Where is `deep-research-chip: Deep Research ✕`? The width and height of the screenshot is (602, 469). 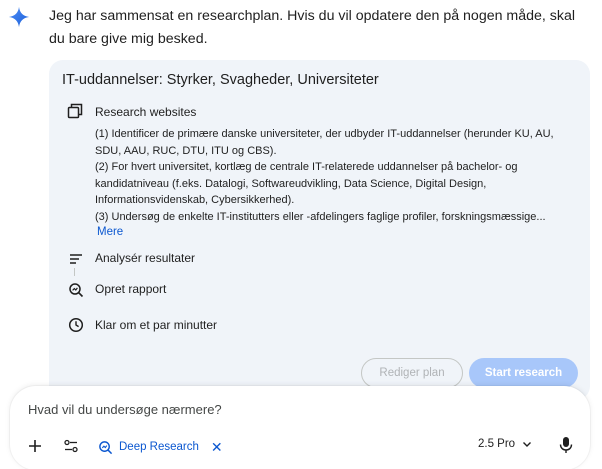
deep-research-chip: Deep Research ✕ is located at coordinates (160, 447).